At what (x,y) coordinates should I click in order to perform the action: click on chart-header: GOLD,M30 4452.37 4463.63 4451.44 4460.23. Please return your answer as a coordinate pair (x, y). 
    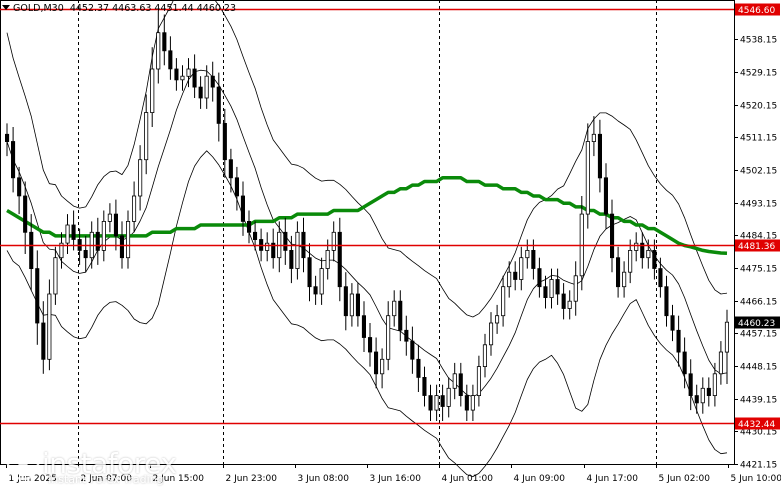
    Looking at the image, I should click on (119, 8).